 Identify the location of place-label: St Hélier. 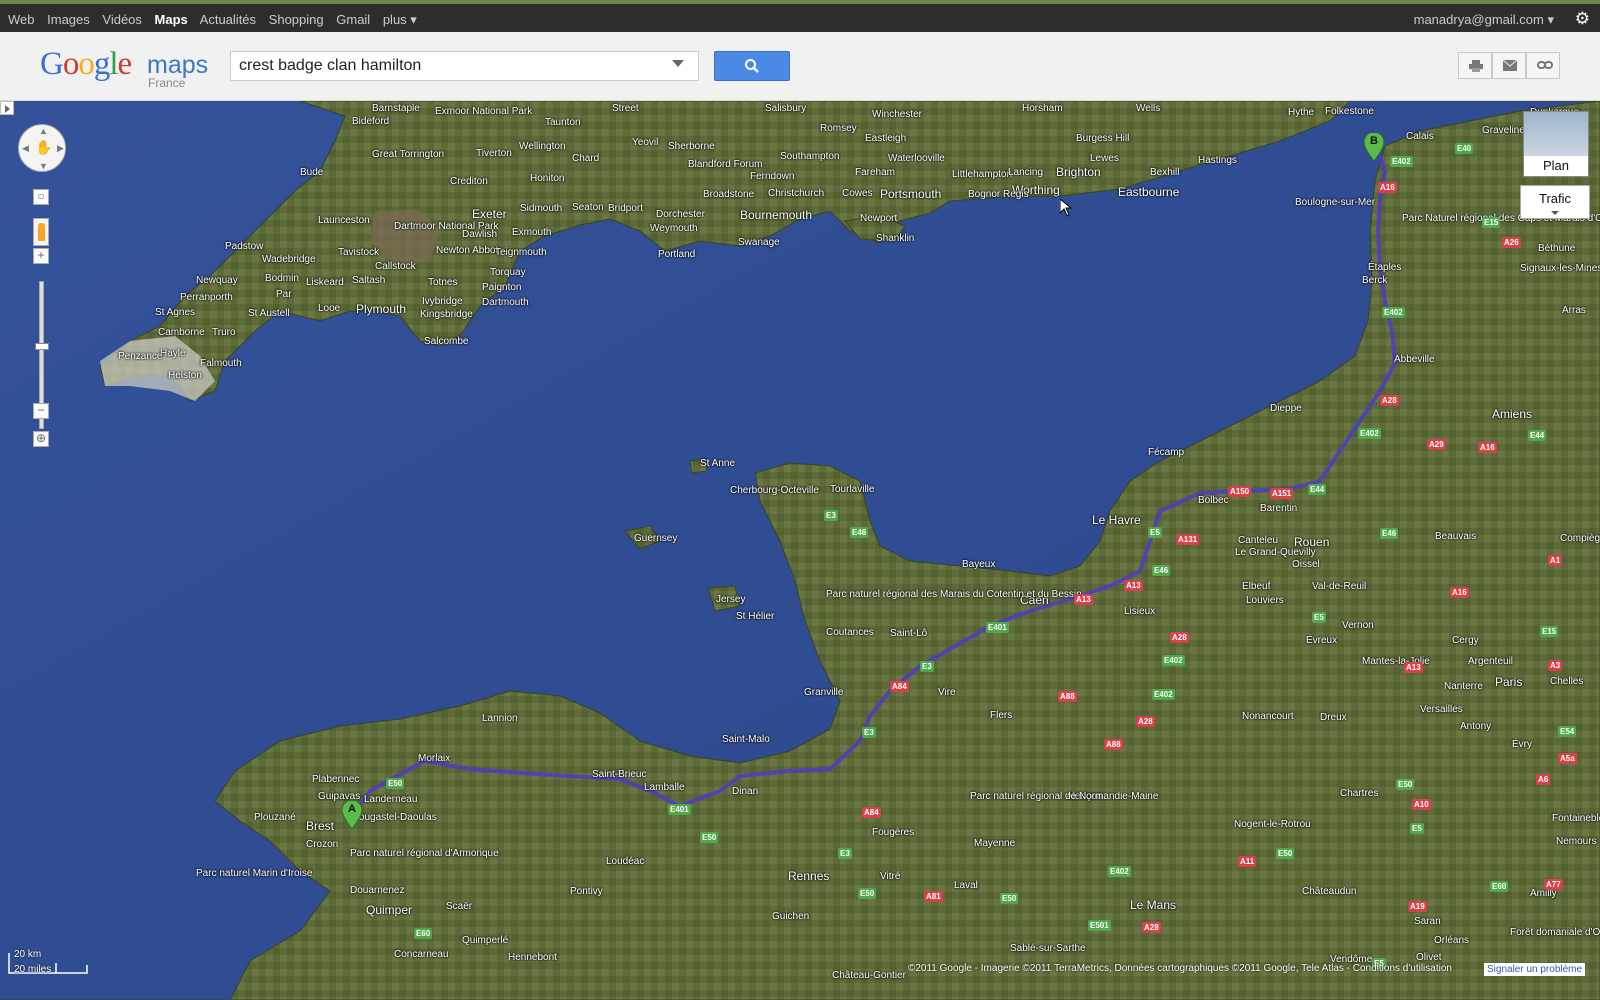
(755, 616).